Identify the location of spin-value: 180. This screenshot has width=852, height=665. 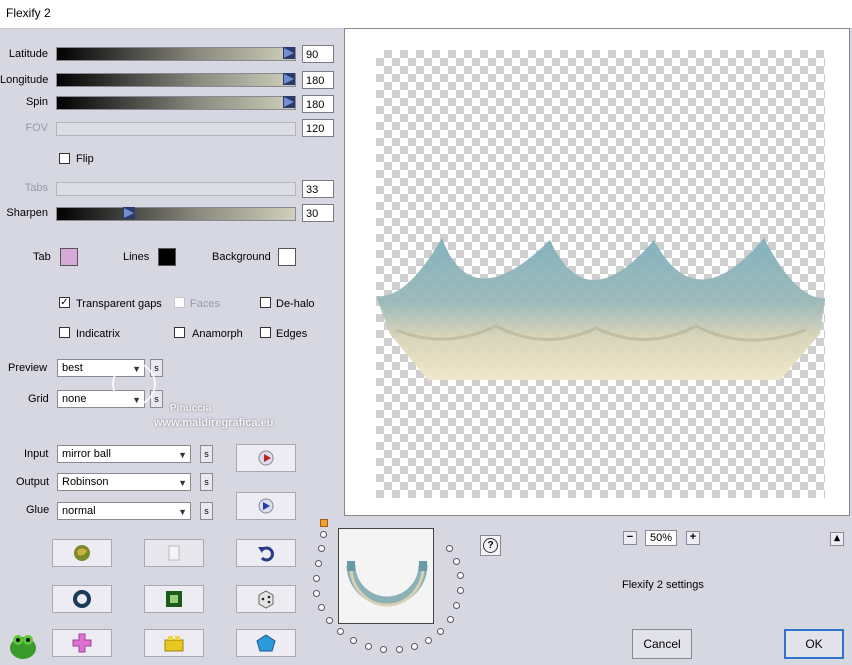
(318, 104).